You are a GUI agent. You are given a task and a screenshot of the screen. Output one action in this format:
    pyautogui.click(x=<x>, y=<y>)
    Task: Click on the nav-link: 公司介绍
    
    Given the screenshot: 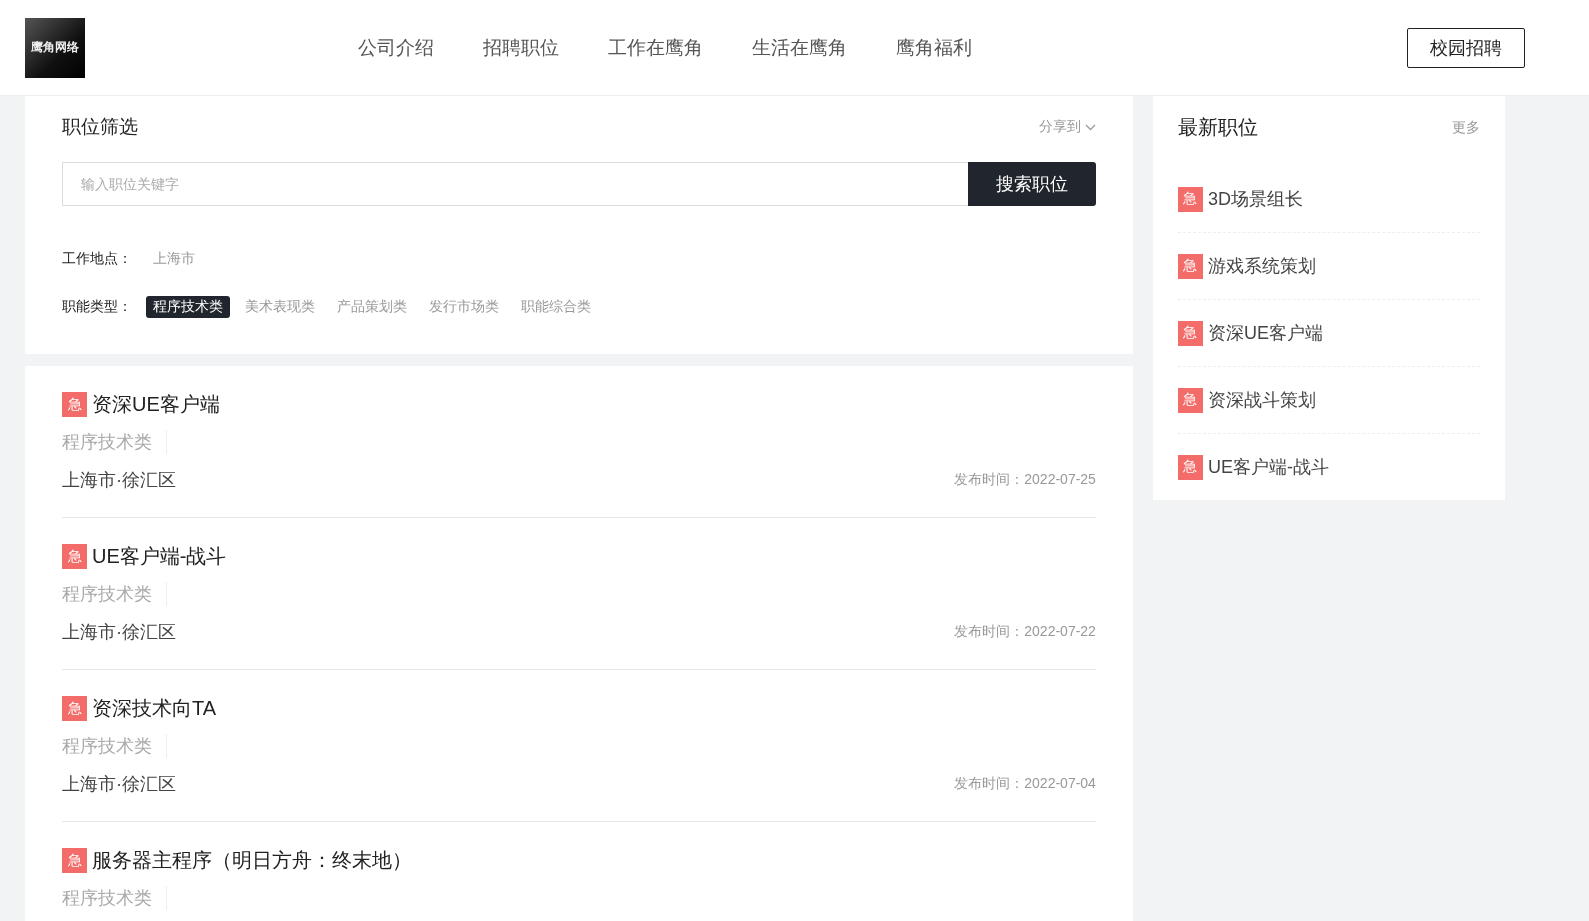 What is the action you would take?
    pyautogui.click(x=396, y=47)
    